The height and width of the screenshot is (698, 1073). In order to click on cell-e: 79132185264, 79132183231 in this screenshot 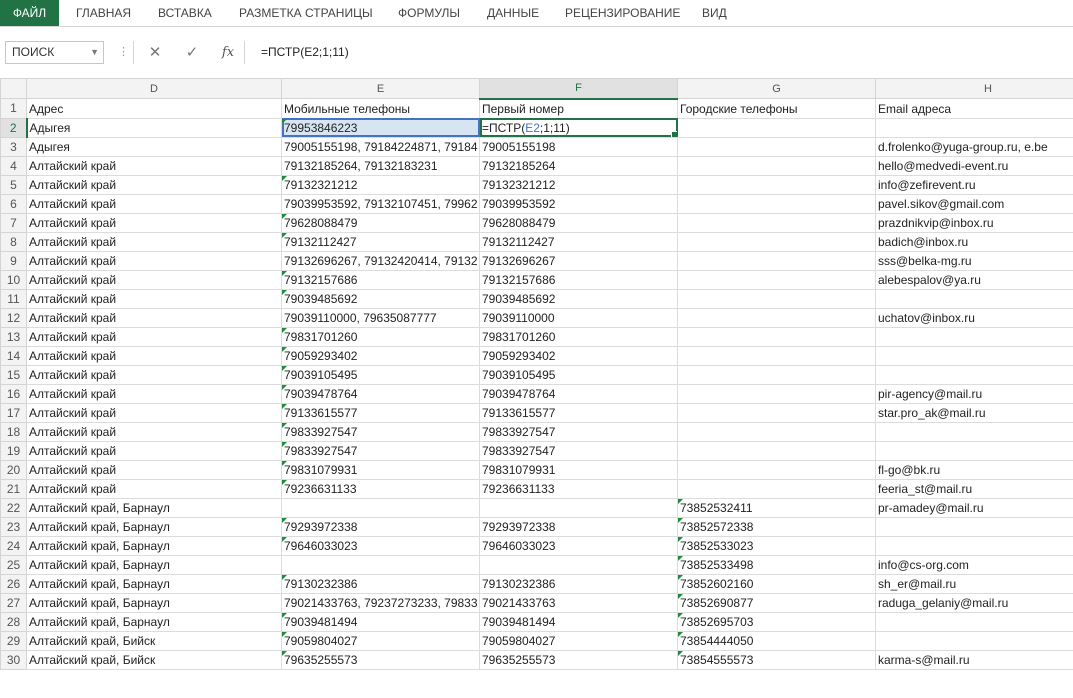, I will do `click(380, 165)`.